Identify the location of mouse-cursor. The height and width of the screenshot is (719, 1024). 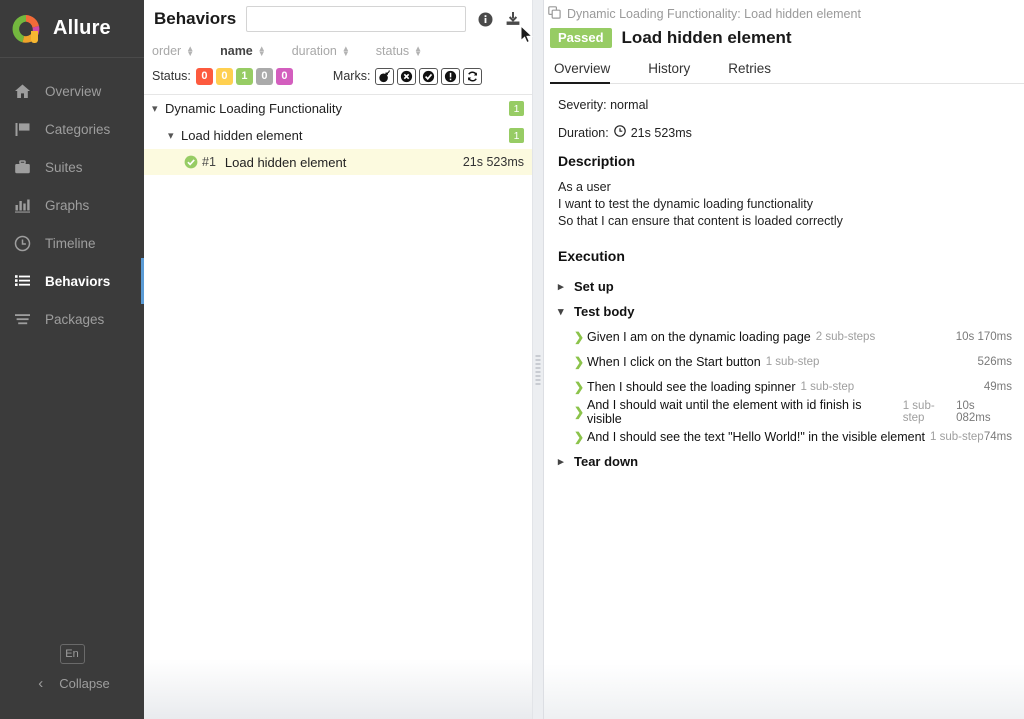
(527, 37).